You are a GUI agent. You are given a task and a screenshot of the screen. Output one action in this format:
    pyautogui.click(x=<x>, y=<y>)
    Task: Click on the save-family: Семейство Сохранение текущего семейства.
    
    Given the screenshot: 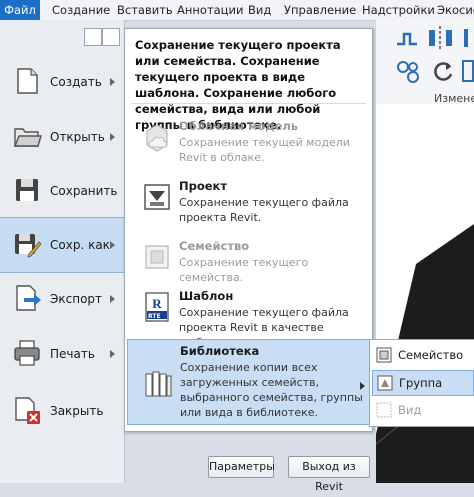 What is the action you would take?
    pyautogui.click(x=248, y=262)
    